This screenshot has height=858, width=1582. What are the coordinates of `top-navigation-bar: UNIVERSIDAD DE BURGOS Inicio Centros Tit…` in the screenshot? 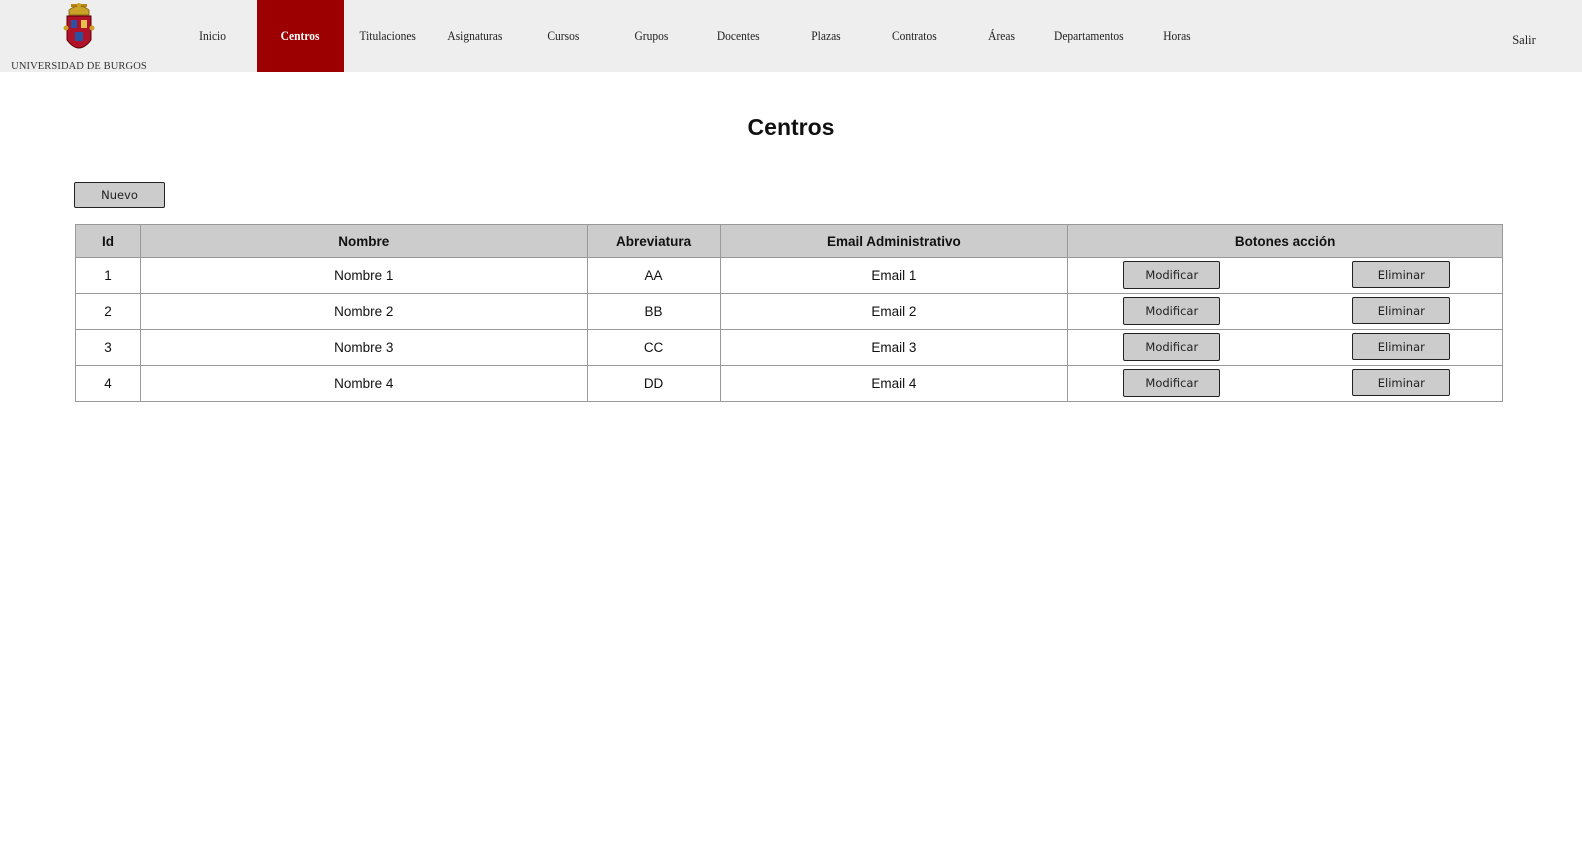 It's located at (791, 36).